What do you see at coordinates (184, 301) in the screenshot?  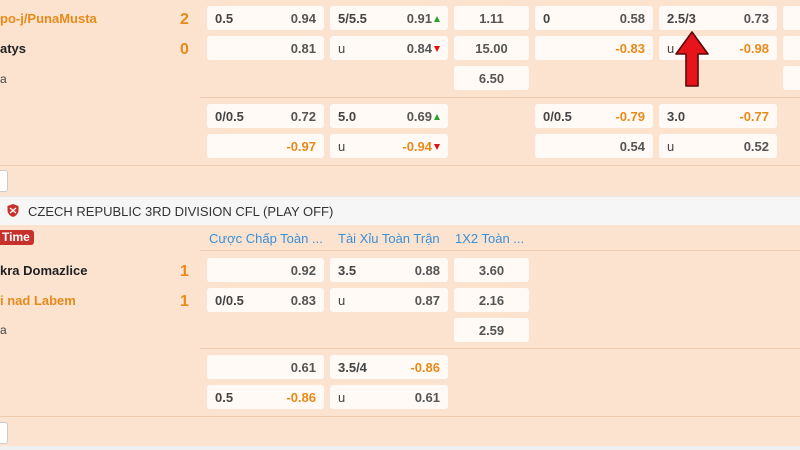 I see `away-score: 1` at bounding box center [184, 301].